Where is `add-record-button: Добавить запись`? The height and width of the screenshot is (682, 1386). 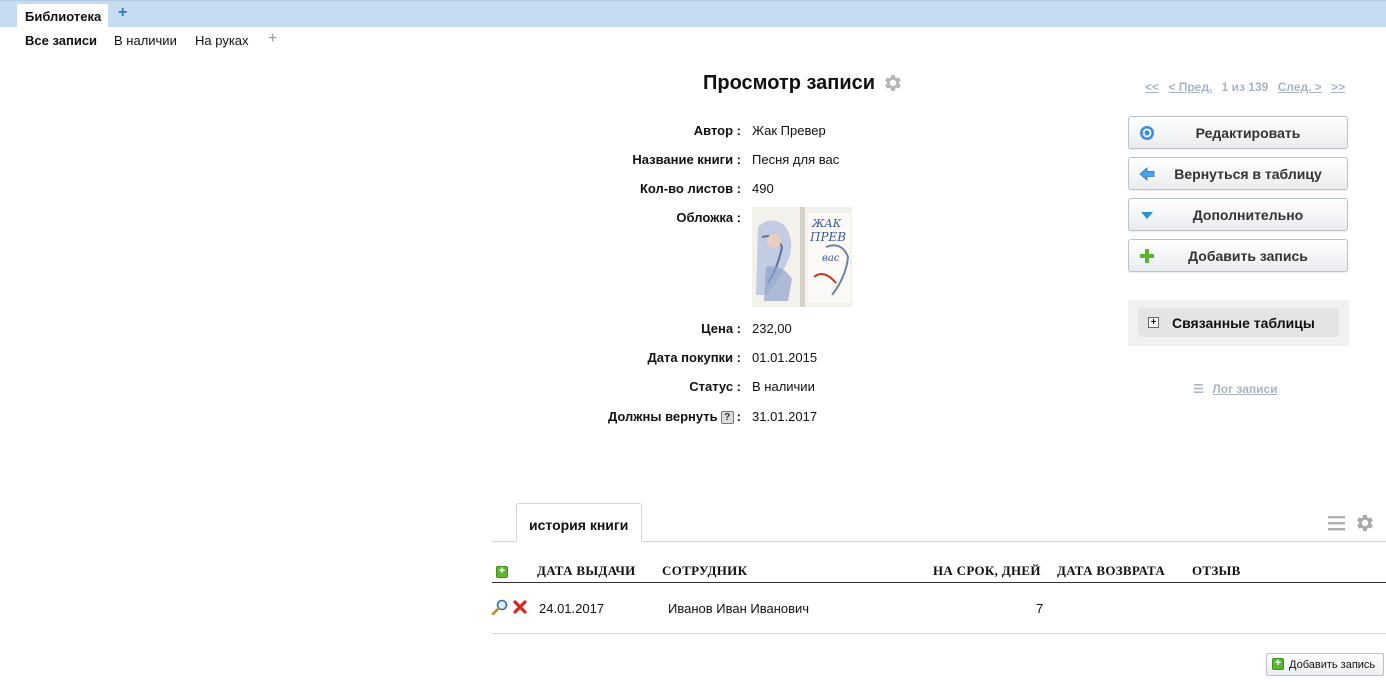 add-record-button: Добавить запись is located at coordinates (1238, 255).